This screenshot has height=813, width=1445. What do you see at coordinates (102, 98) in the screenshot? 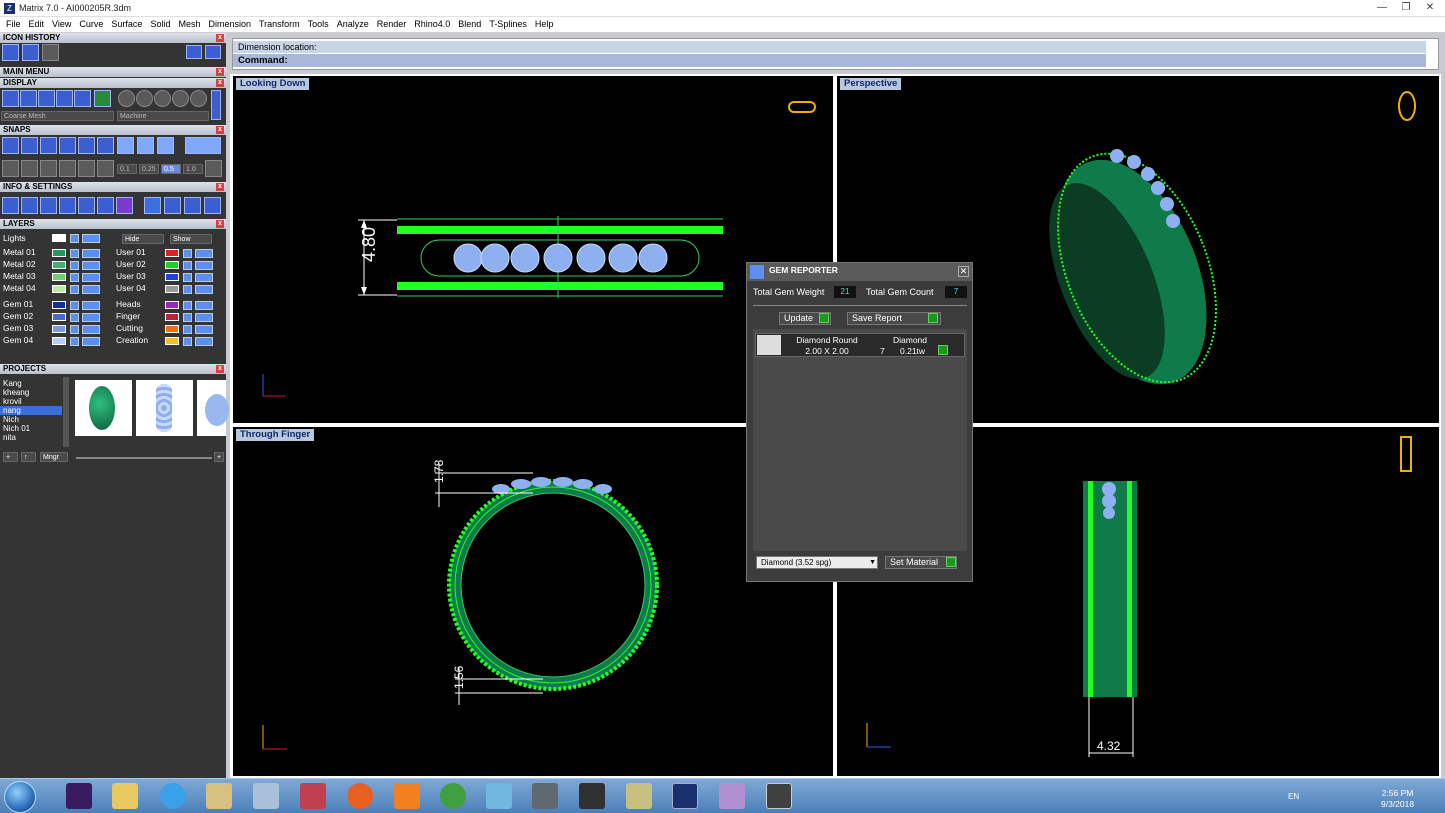
I see `display-grid-icon` at bounding box center [102, 98].